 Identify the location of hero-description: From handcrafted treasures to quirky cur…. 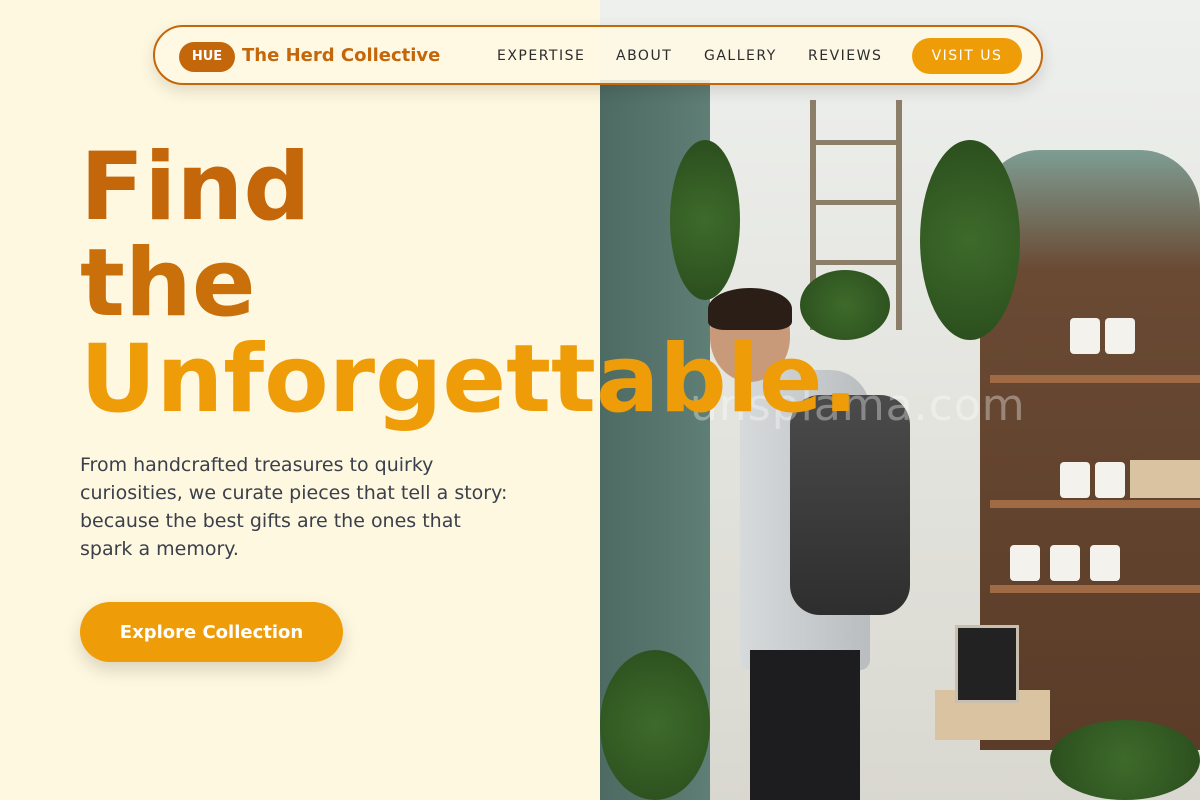
(294, 507).